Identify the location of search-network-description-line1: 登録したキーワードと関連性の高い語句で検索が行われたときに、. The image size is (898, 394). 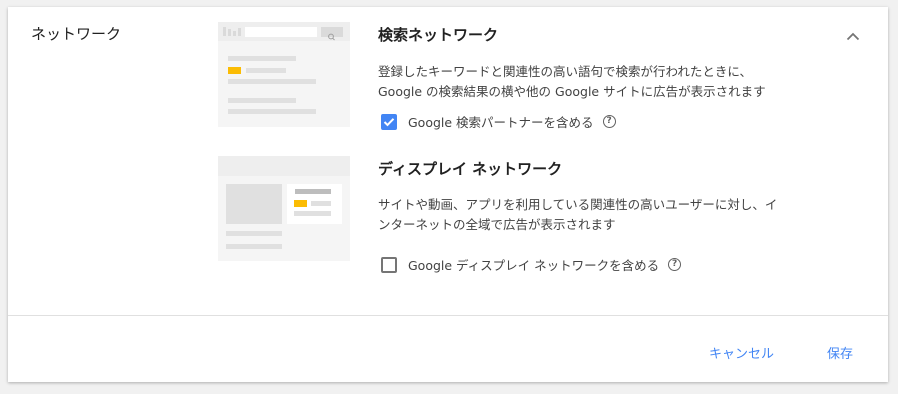
(565, 71).